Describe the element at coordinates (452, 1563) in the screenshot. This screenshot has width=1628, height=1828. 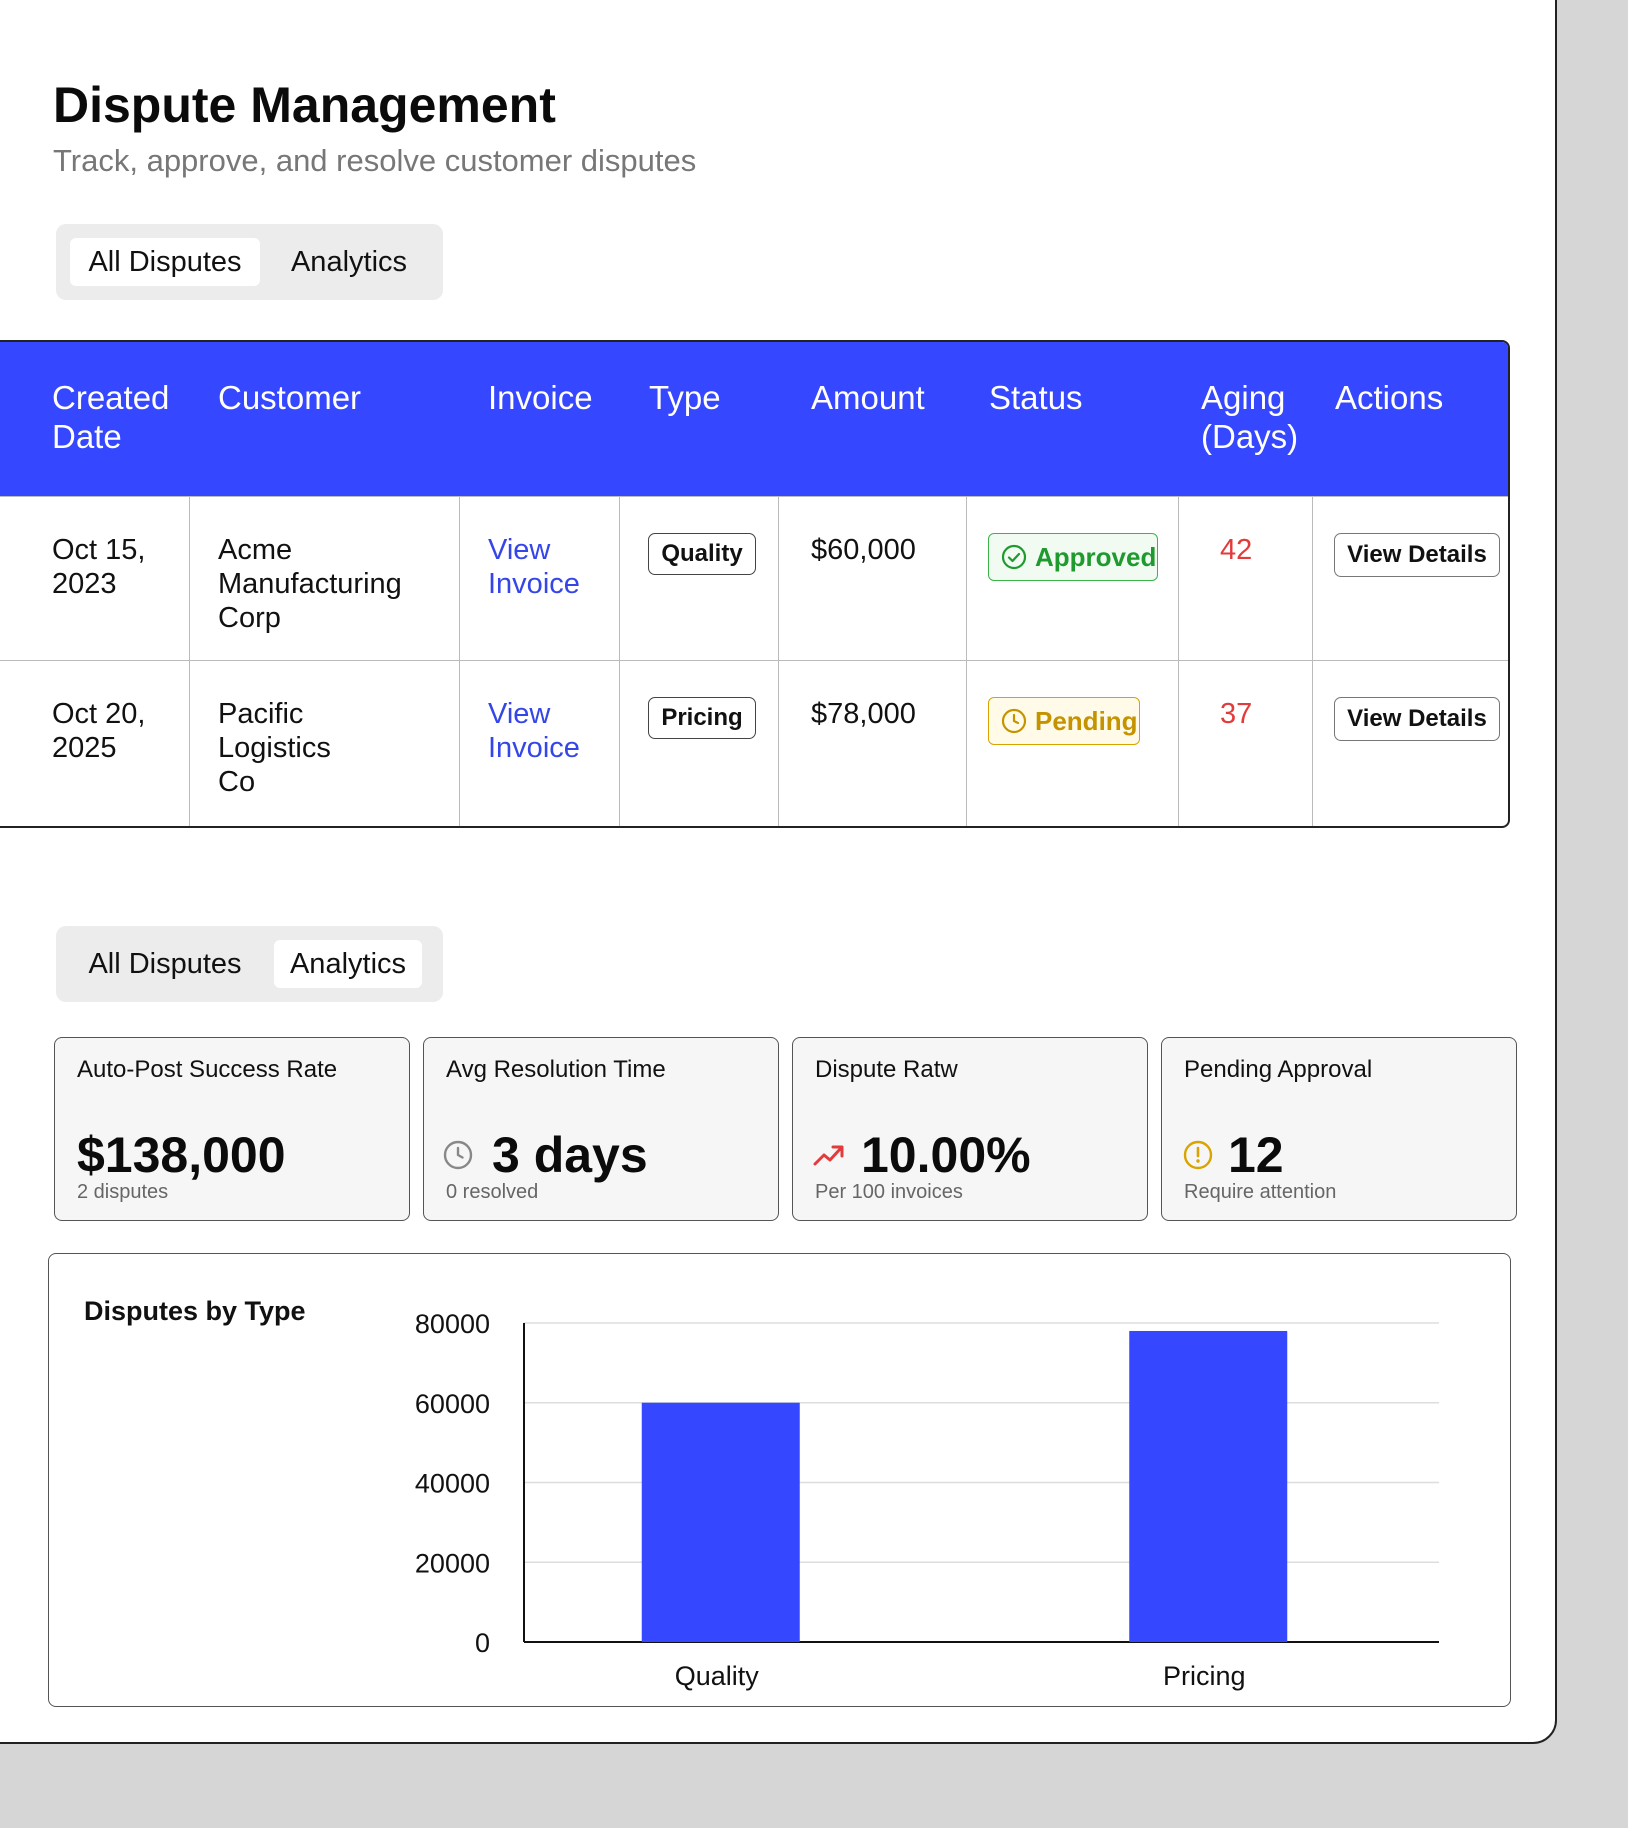
I see `y-tick-label: 20000` at that location.